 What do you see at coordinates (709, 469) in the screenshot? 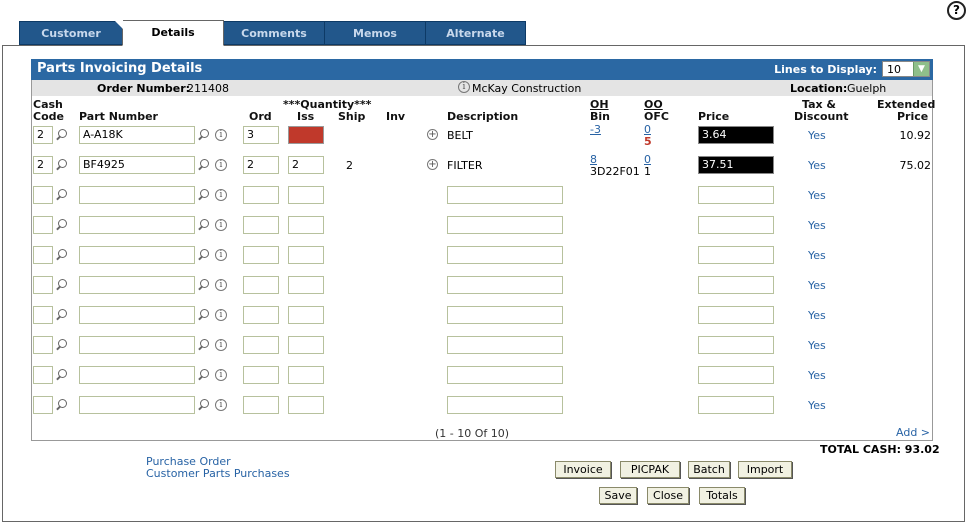
I see `batch-button: Batch` at bounding box center [709, 469].